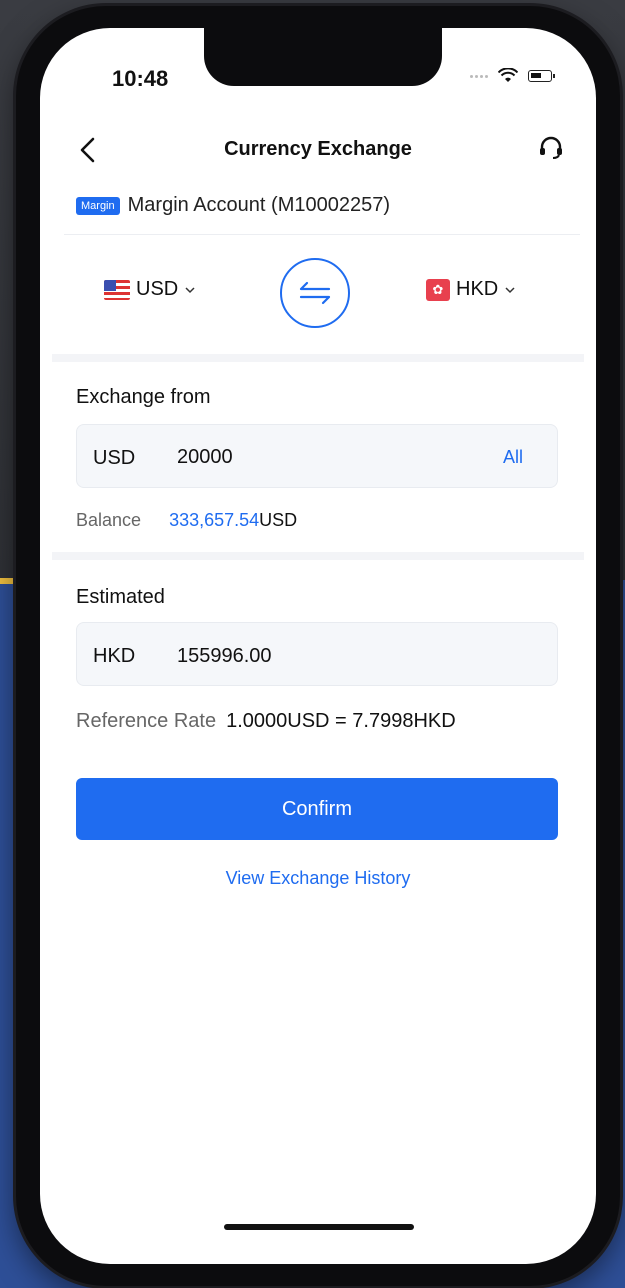  Describe the element at coordinates (146, 721) in the screenshot. I see `reference-rate-label: Reference Rate` at that location.